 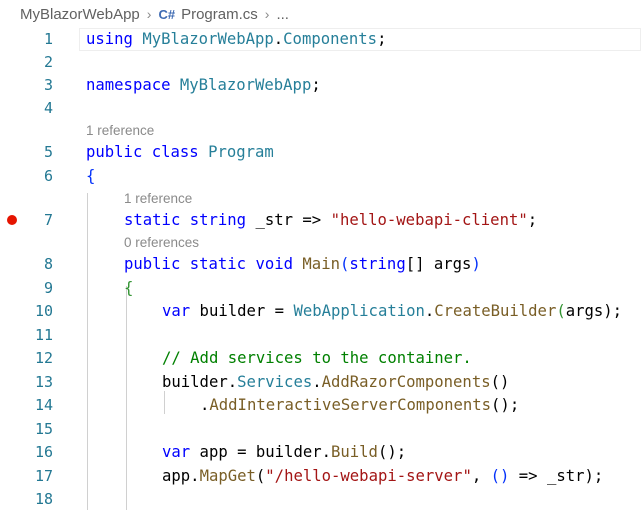 I want to click on line-number: 10, so click(x=43, y=311).